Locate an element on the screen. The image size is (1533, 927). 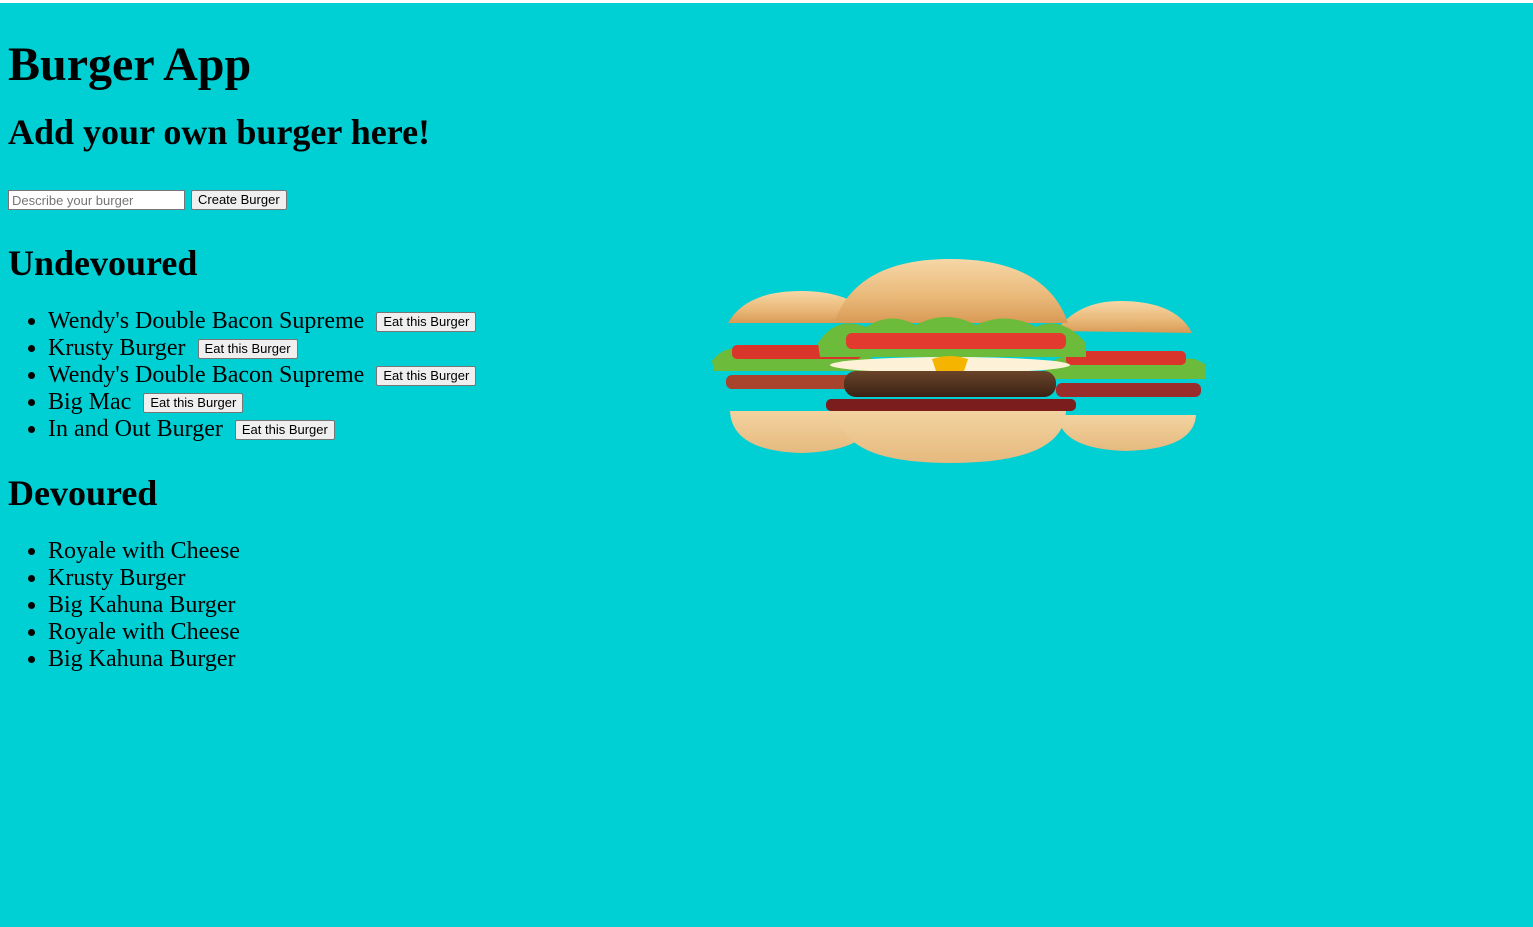
add-burger-heading: Add your own burger here! is located at coordinates (219, 132).